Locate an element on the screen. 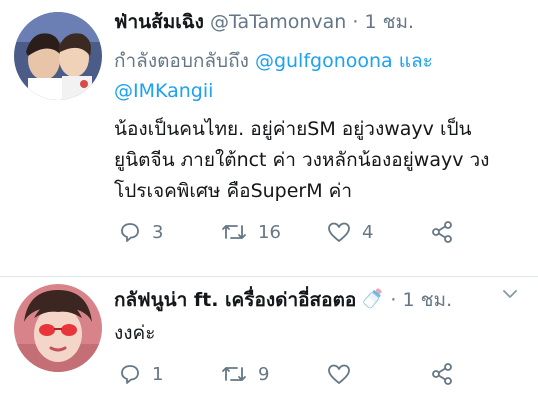 The image size is (538, 409). baby-bottle-icon is located at coordinates (373, 301).